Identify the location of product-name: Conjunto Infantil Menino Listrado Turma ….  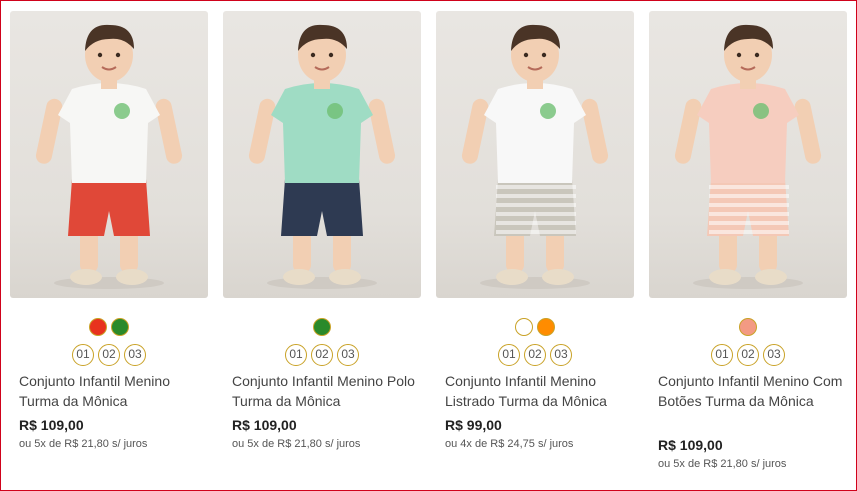
(535, 391).